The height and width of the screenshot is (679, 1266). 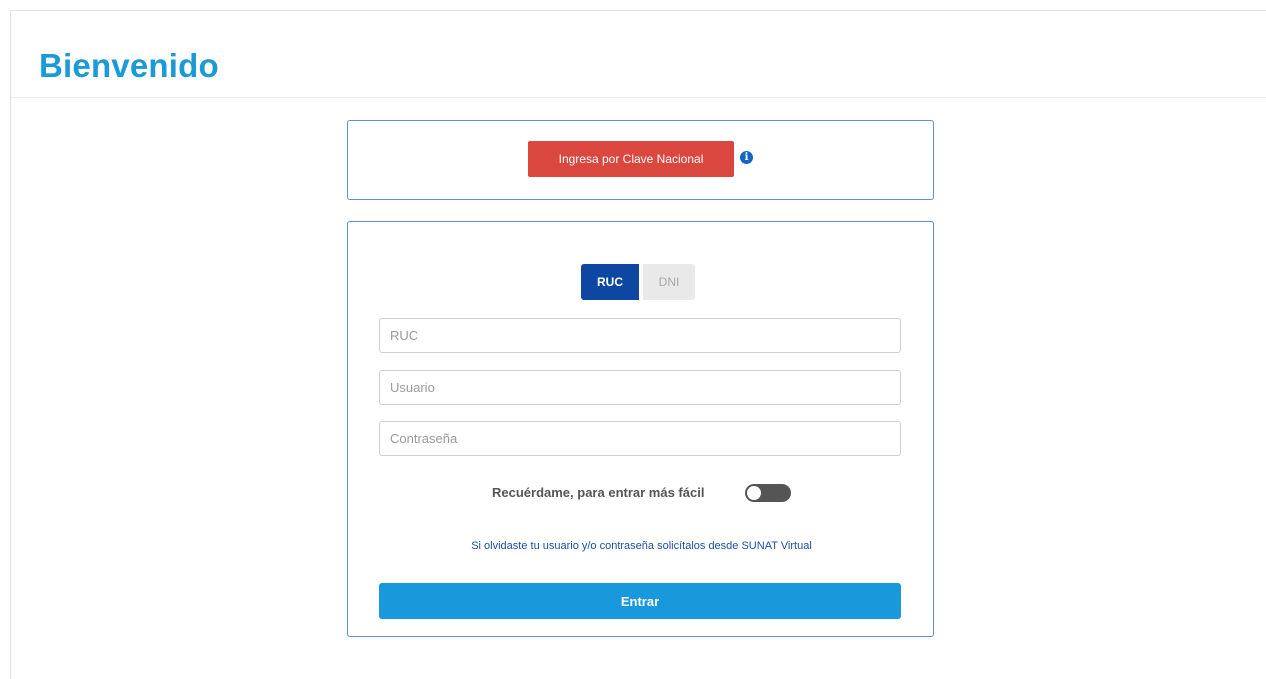 I want to click on username-input, so click(x=640, y=387).